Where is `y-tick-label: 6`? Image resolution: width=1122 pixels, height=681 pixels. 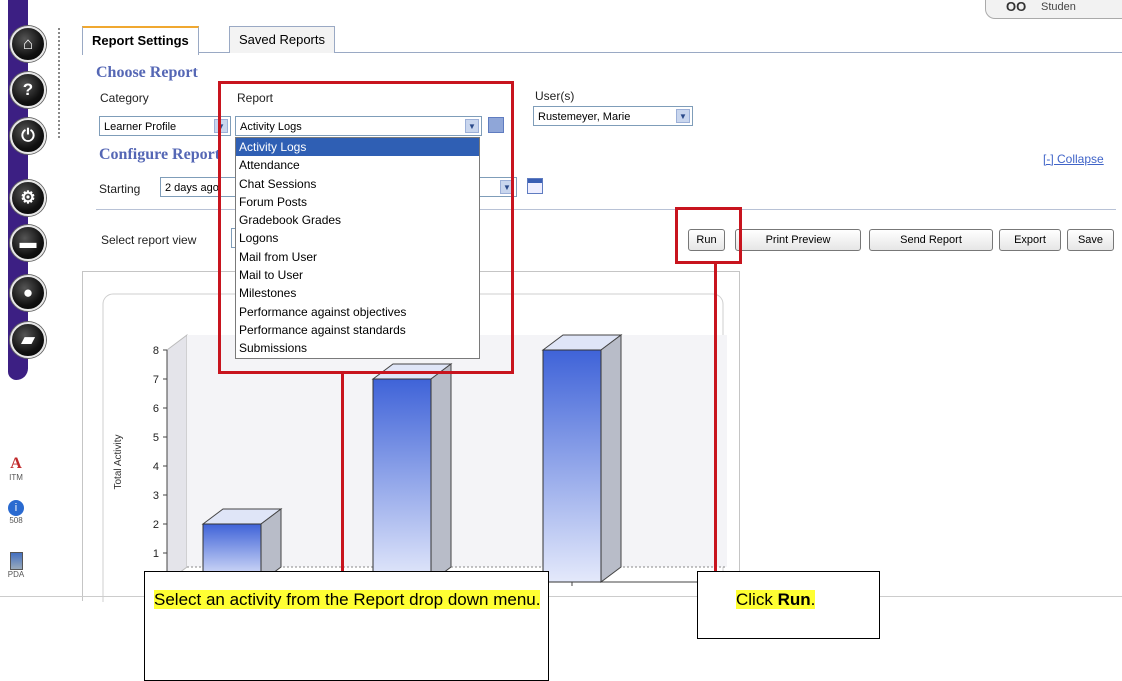
y-tick-label: 6 is located at coordinates (156, 409).